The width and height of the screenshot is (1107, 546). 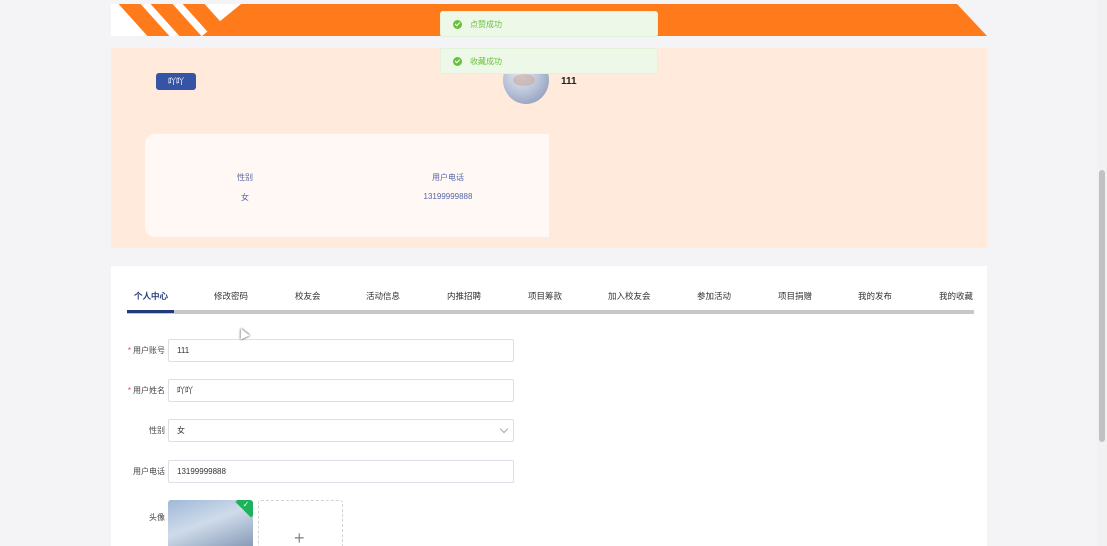 What do you see at coordinates (150, 311) in the screenshot?
I see `active-tab-indicator` at bounding box center [150, 311].